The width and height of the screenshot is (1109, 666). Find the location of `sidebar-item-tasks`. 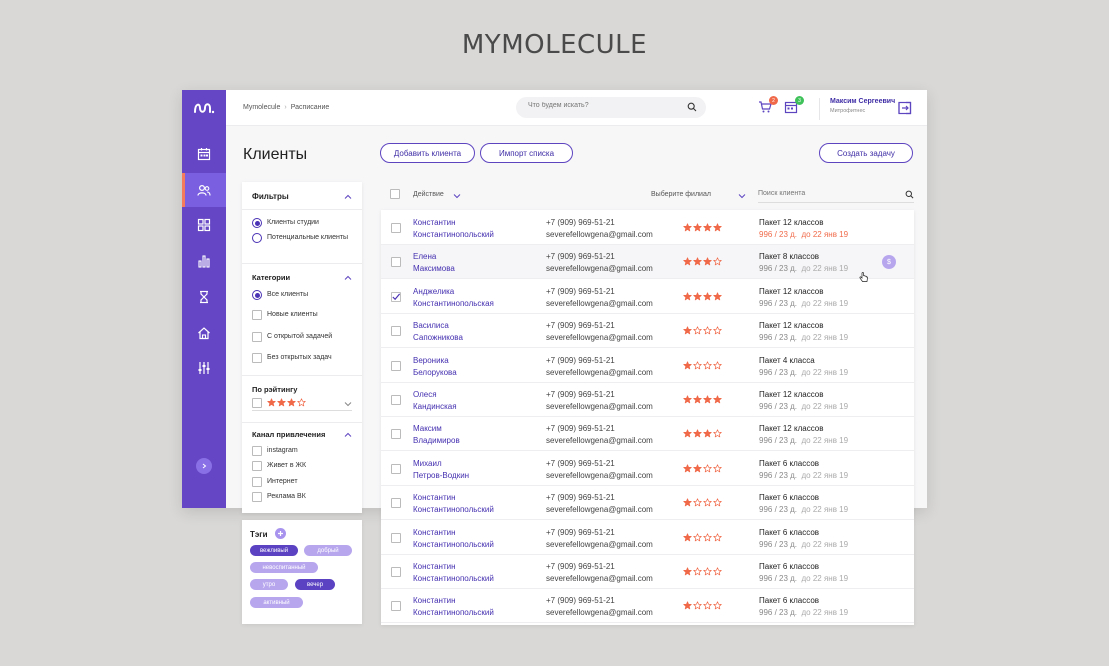

sidebar-item-tasks is located at coordinates (204, 297).